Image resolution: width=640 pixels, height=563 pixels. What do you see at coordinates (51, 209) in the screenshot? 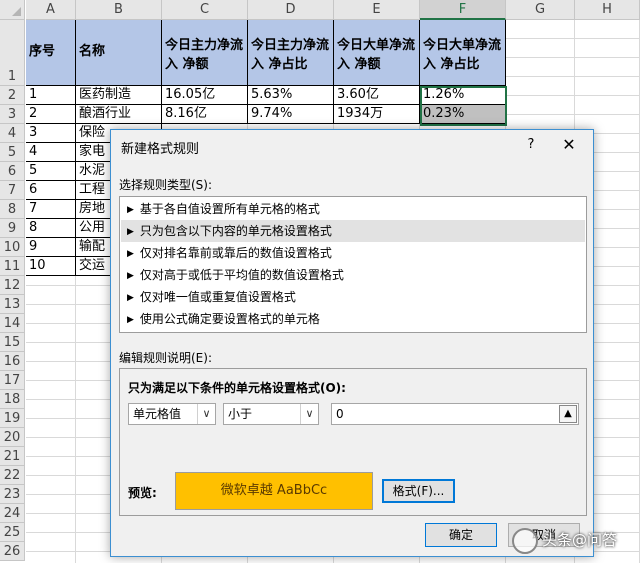
I see `table-cell: 7` at bounding box center [51, 209].